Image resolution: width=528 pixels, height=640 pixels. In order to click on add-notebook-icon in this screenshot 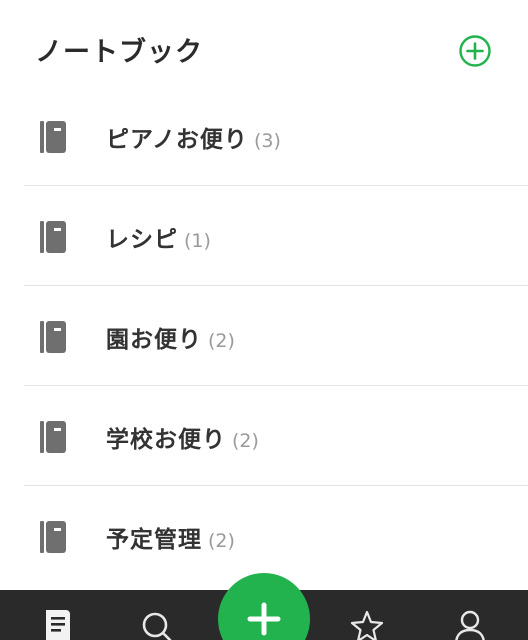, I will do `click(475, 51)`.